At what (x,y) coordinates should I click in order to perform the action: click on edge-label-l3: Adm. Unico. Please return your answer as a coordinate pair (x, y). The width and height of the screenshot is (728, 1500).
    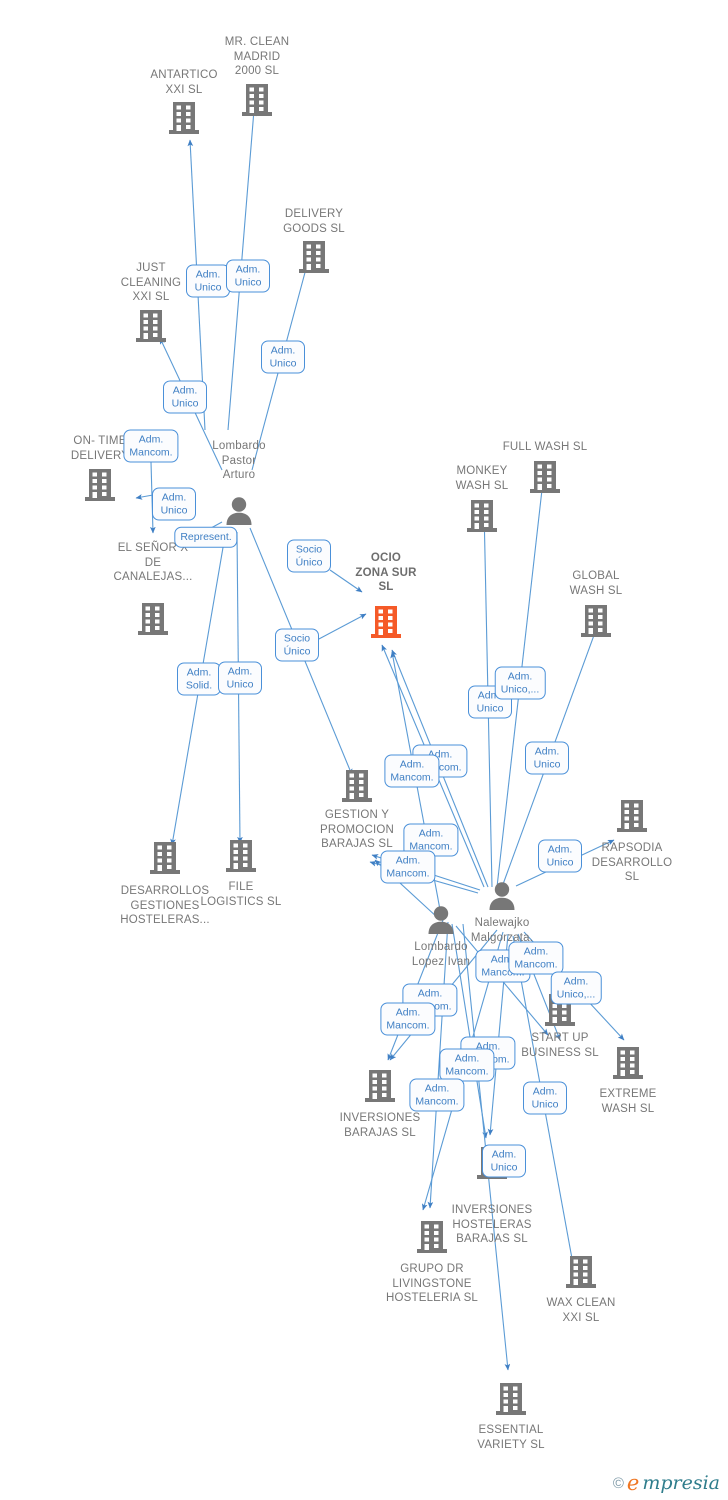
    Looking at the image, I should click on (283, 357).